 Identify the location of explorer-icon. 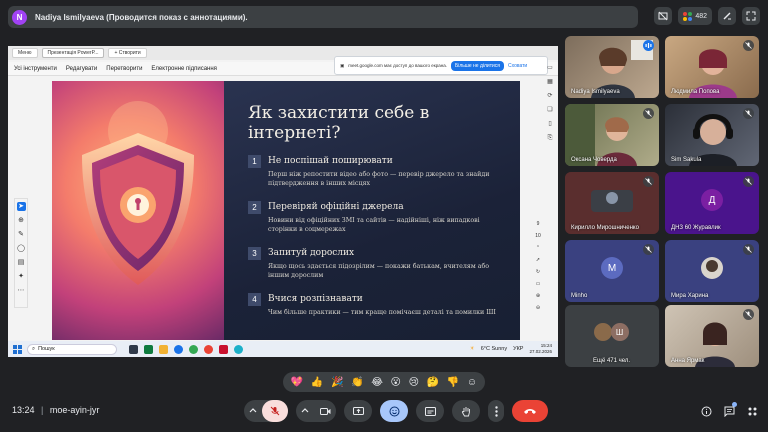
(163, 349).